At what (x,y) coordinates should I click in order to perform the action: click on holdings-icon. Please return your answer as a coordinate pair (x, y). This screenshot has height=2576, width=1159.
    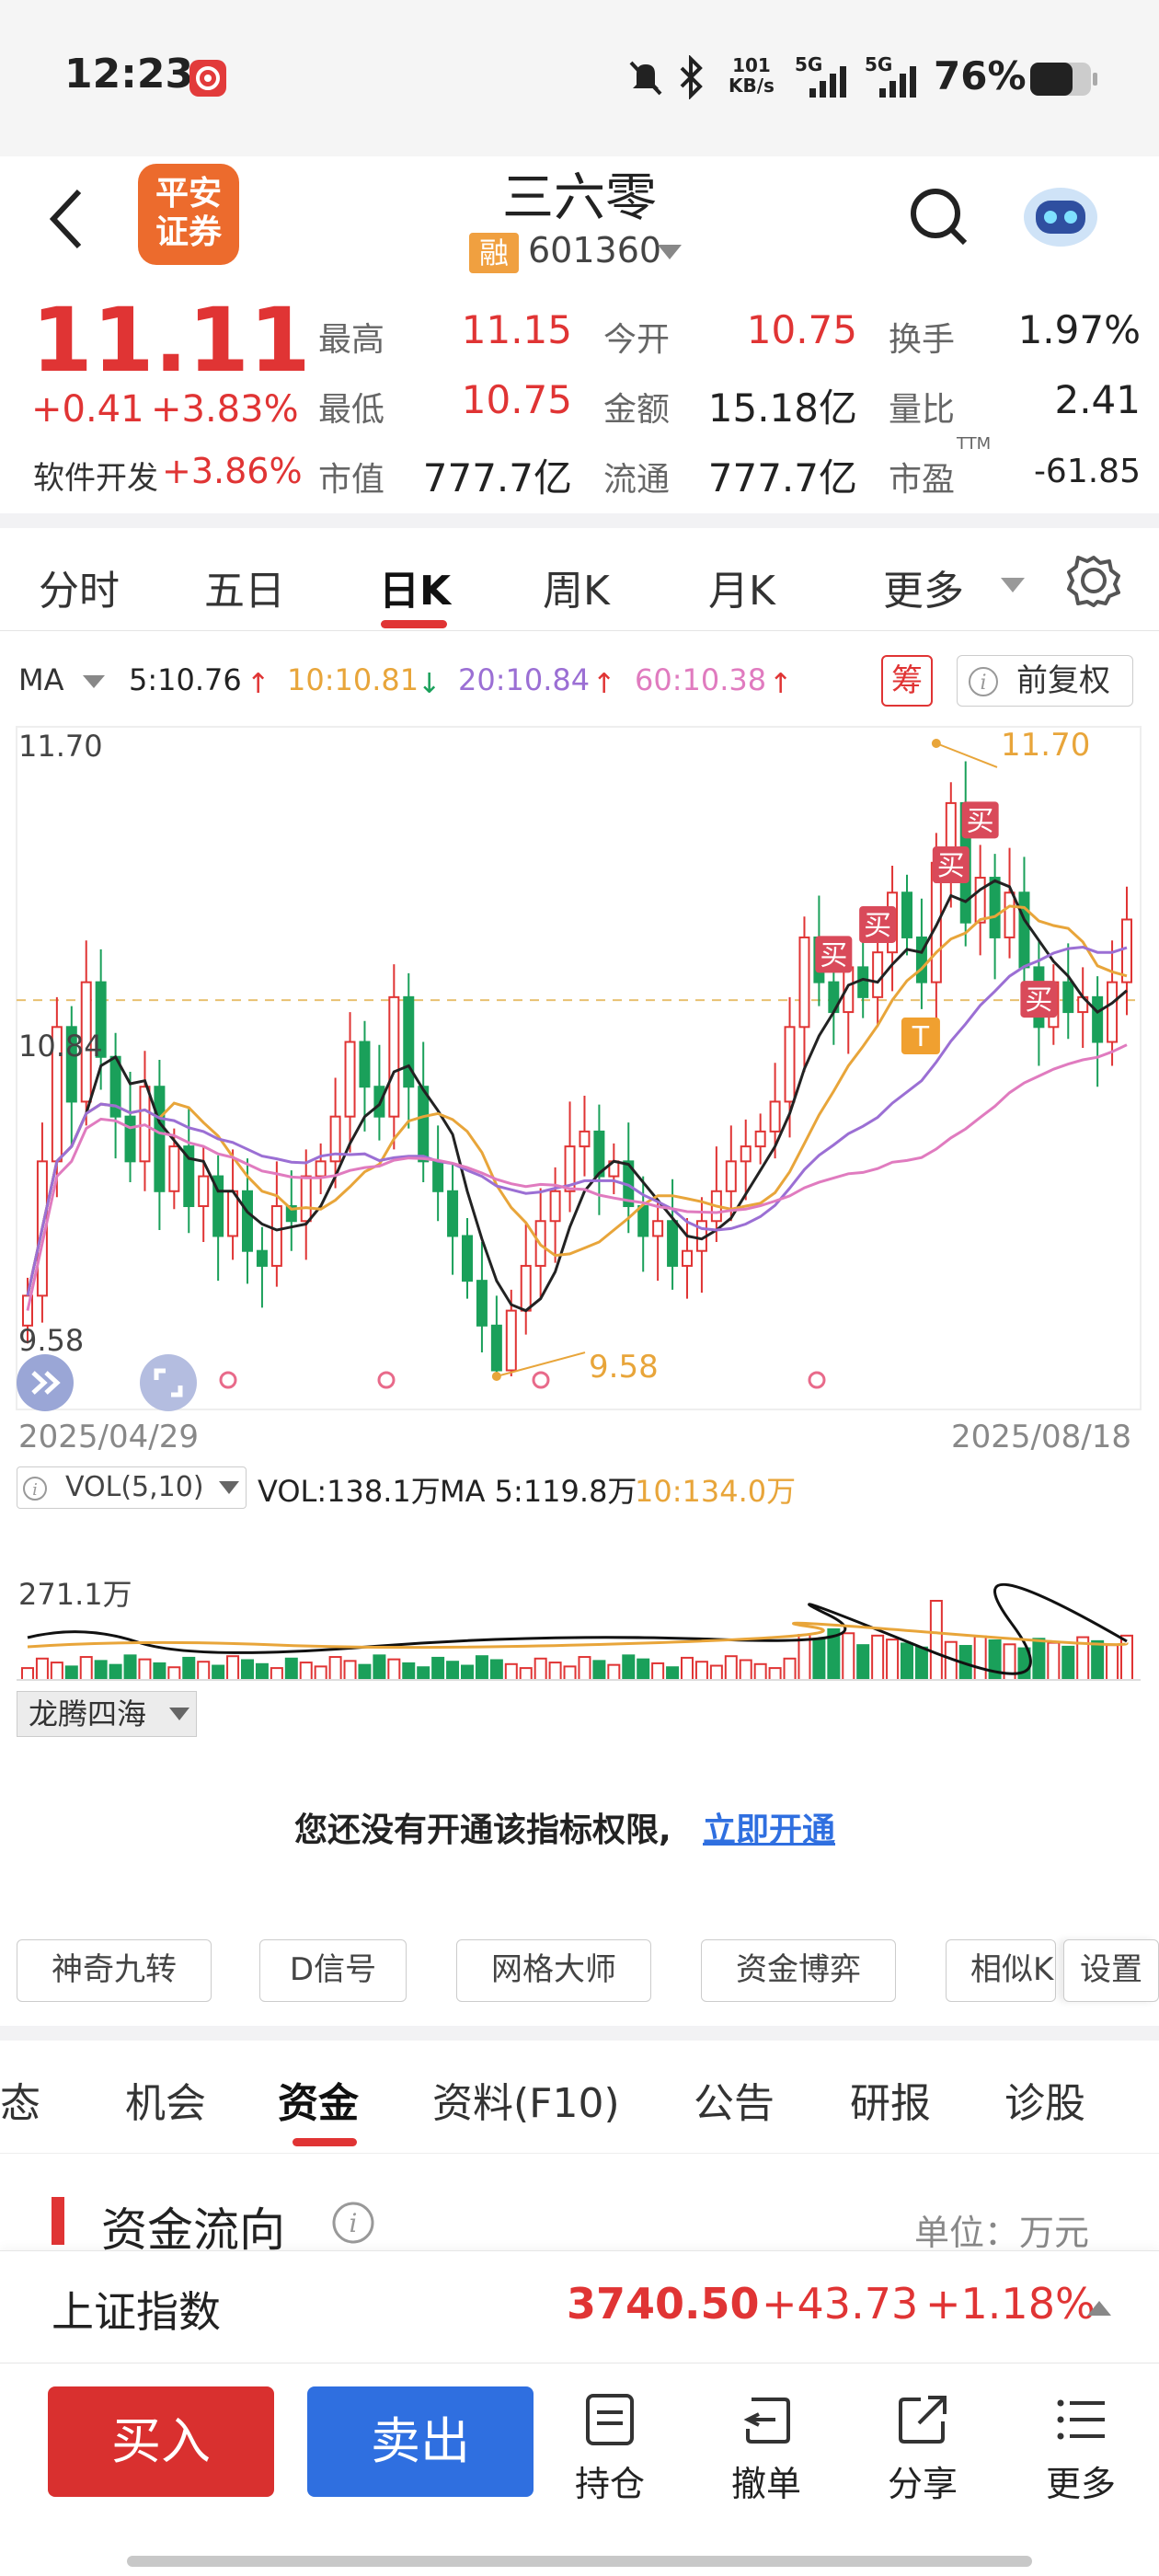
    Looking at the image, I should click on (610, 2419).